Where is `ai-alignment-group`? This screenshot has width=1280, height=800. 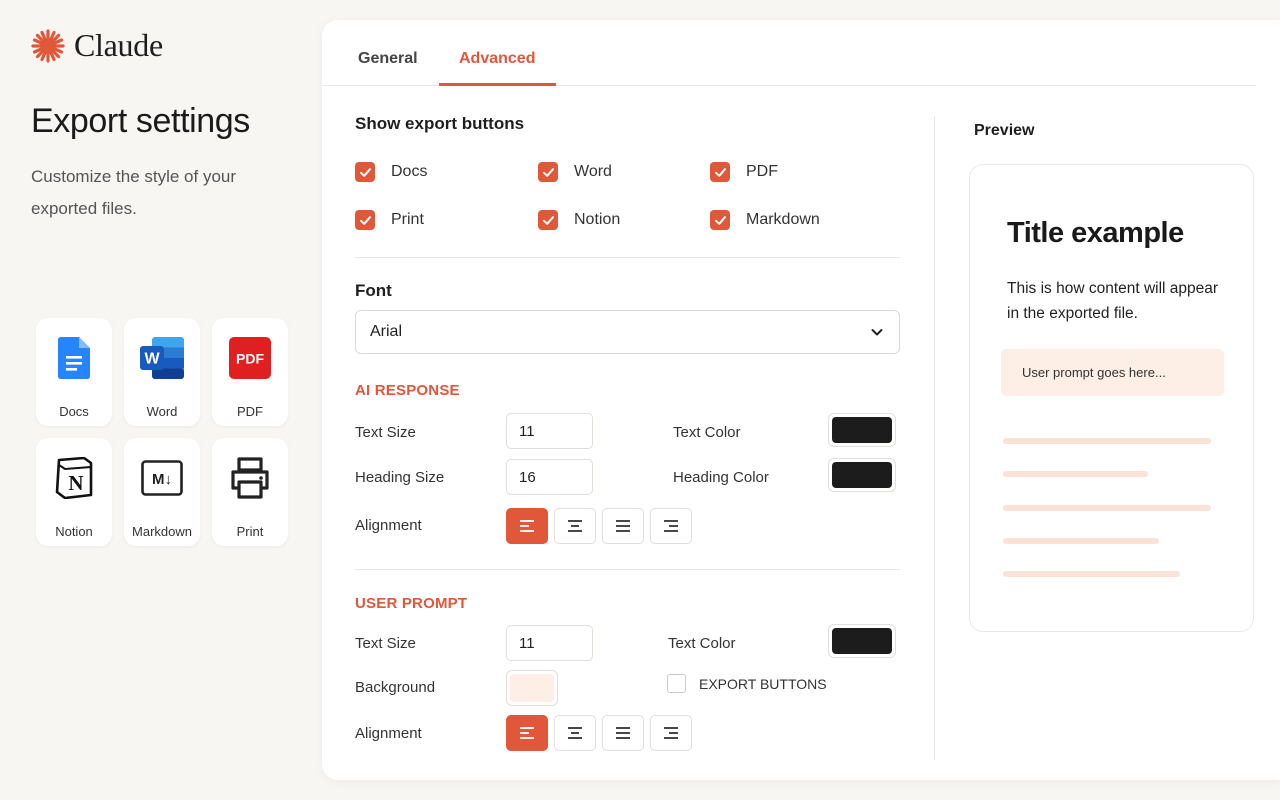
ai-alignment-group is located at coordinates (599, 526).